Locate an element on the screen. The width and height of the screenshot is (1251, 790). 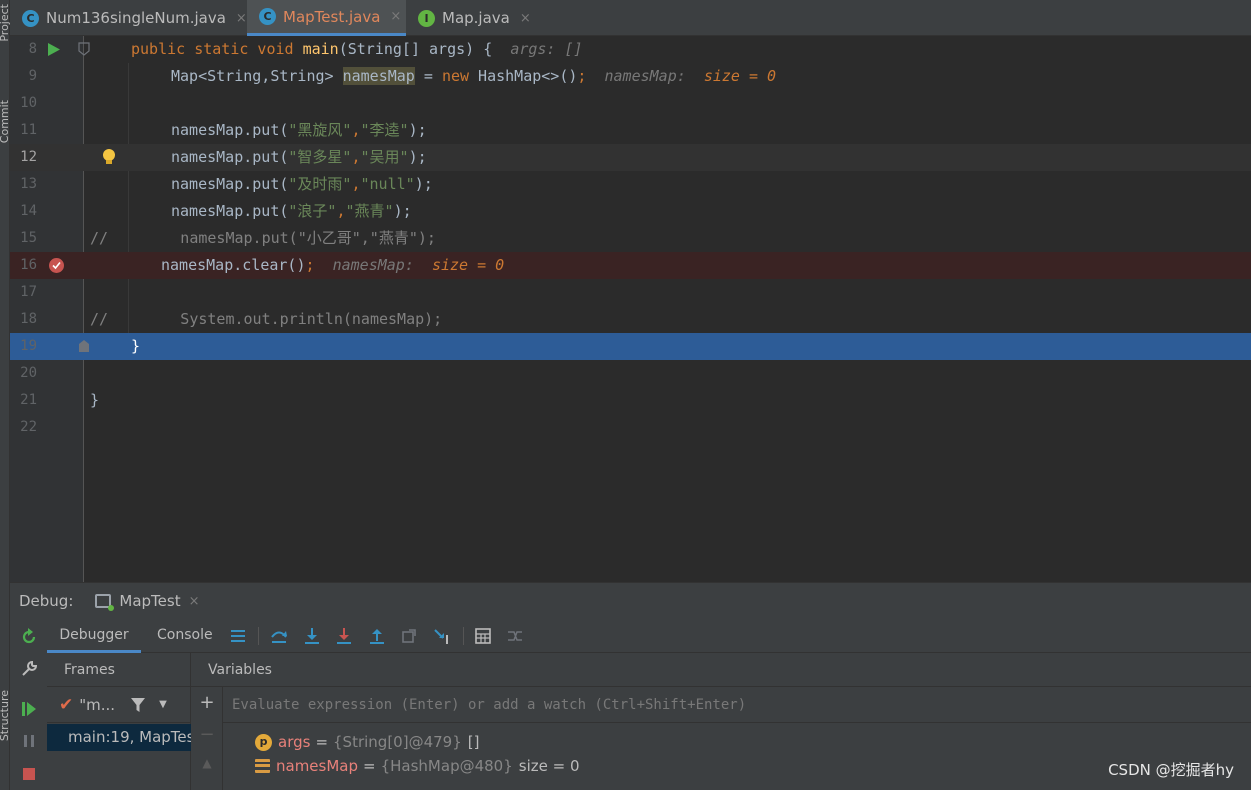
run-config-icon is located at coordinates (105, 602).